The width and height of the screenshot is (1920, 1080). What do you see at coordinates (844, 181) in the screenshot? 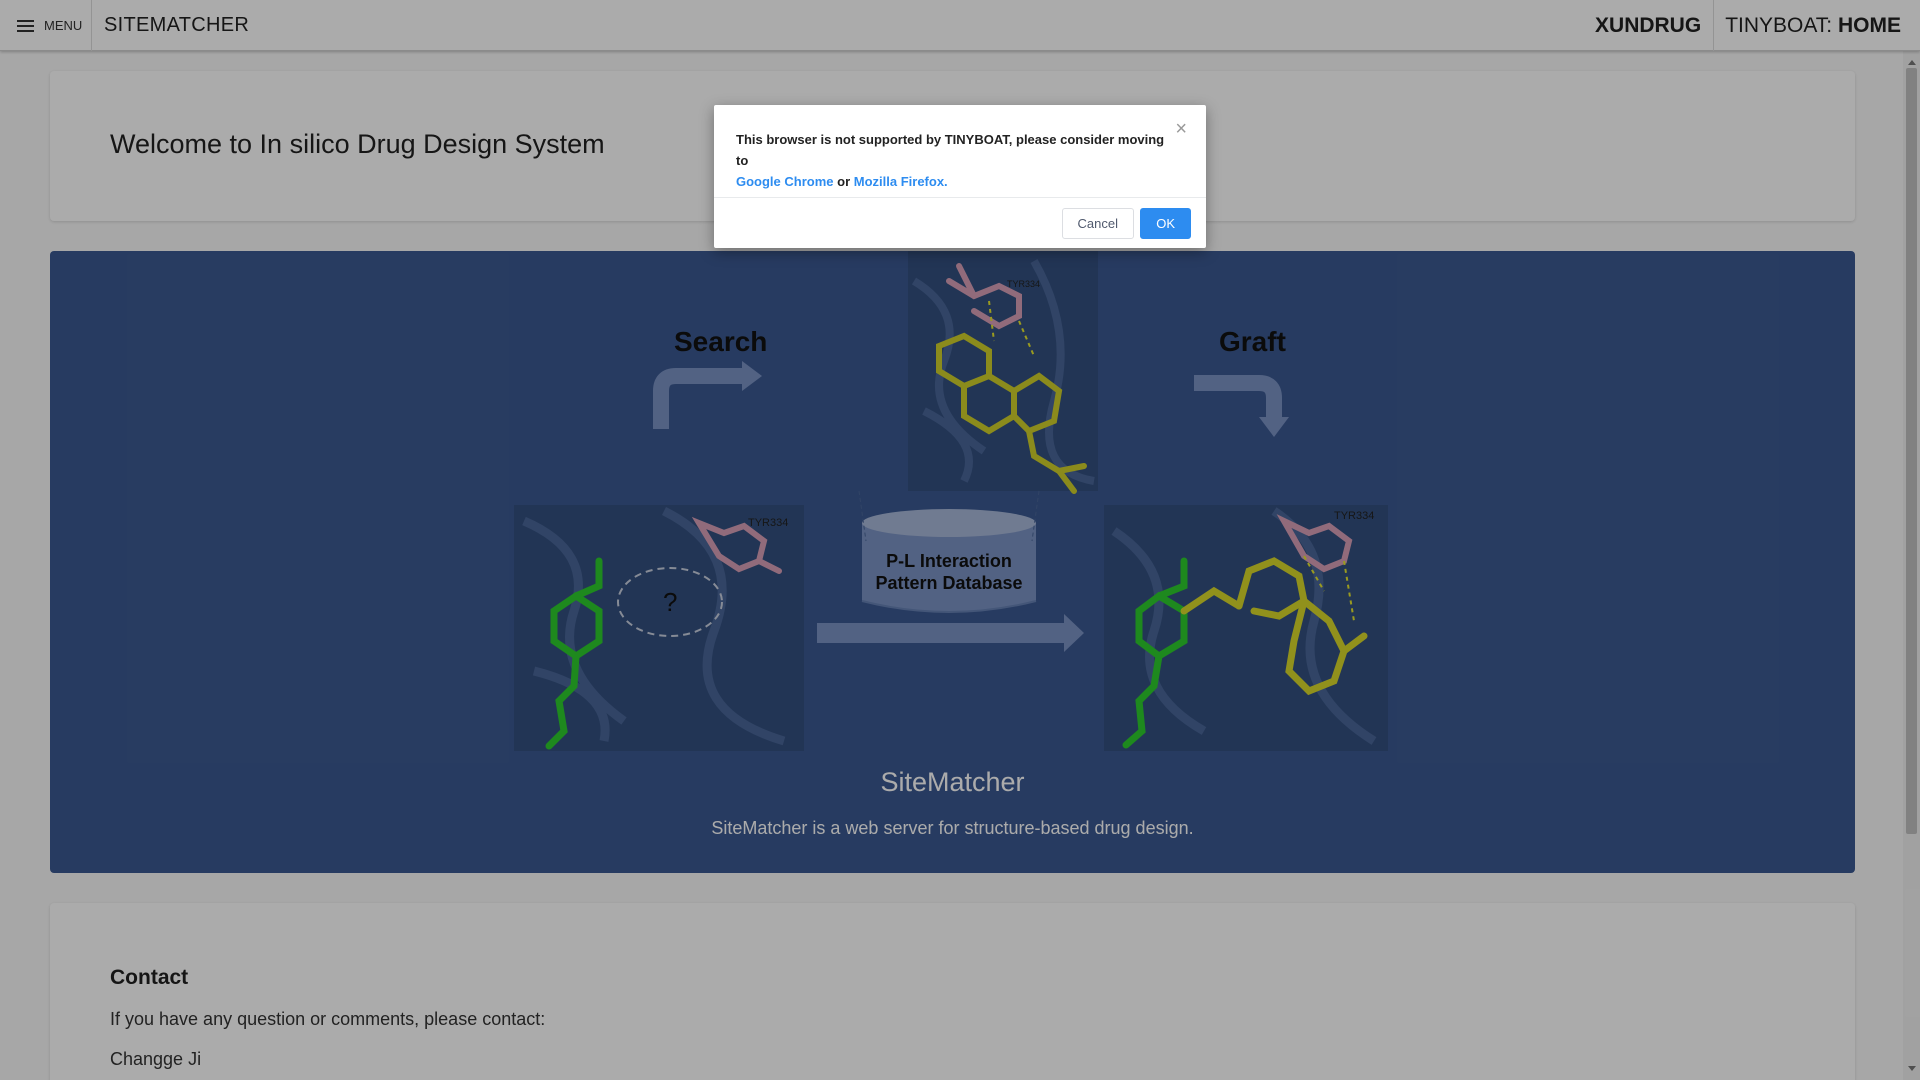
I see `or-text: or` at bounding box center [844, 181].